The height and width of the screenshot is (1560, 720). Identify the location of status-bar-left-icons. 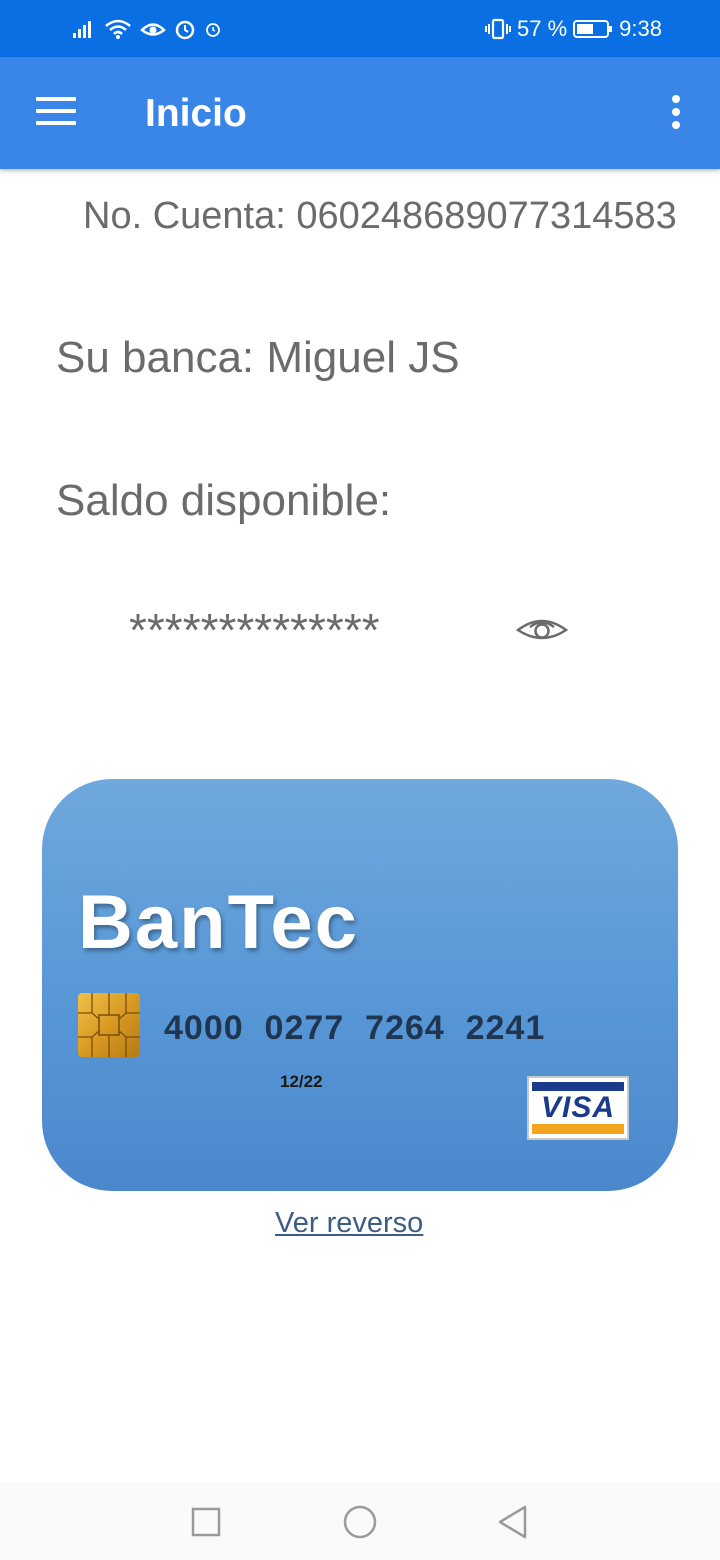
(147, 29).